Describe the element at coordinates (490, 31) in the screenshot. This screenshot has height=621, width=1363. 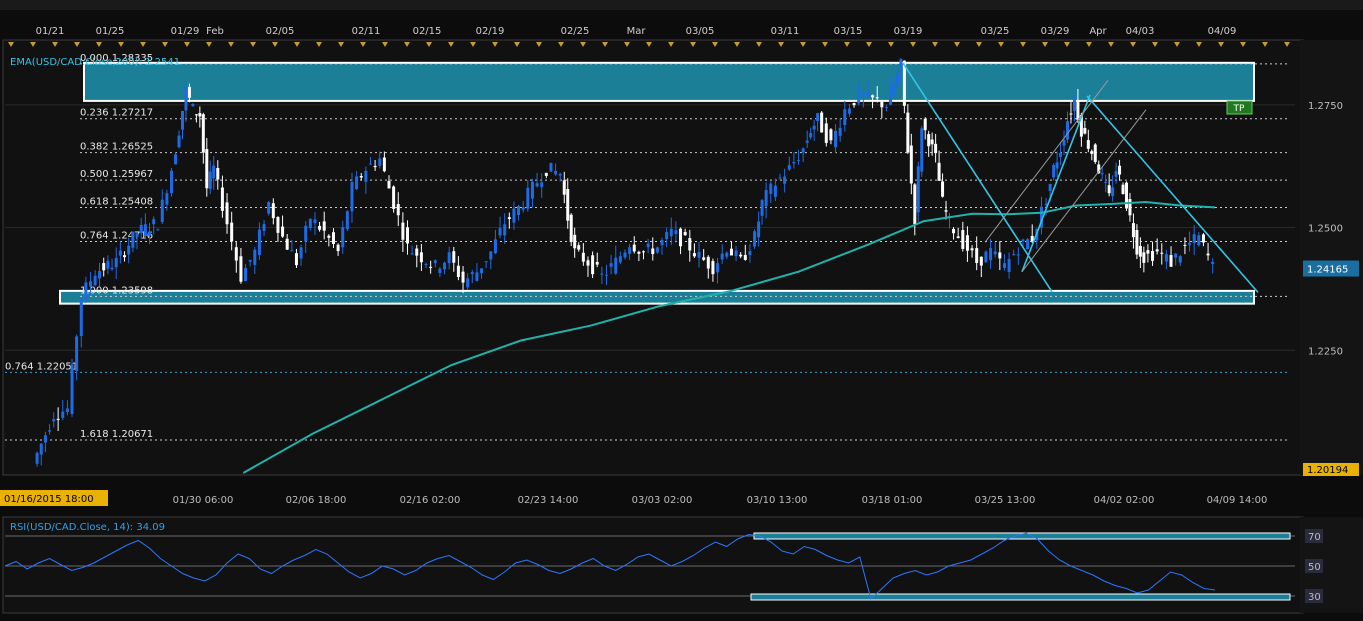
I see `top-date-label: 02/19` at that location.